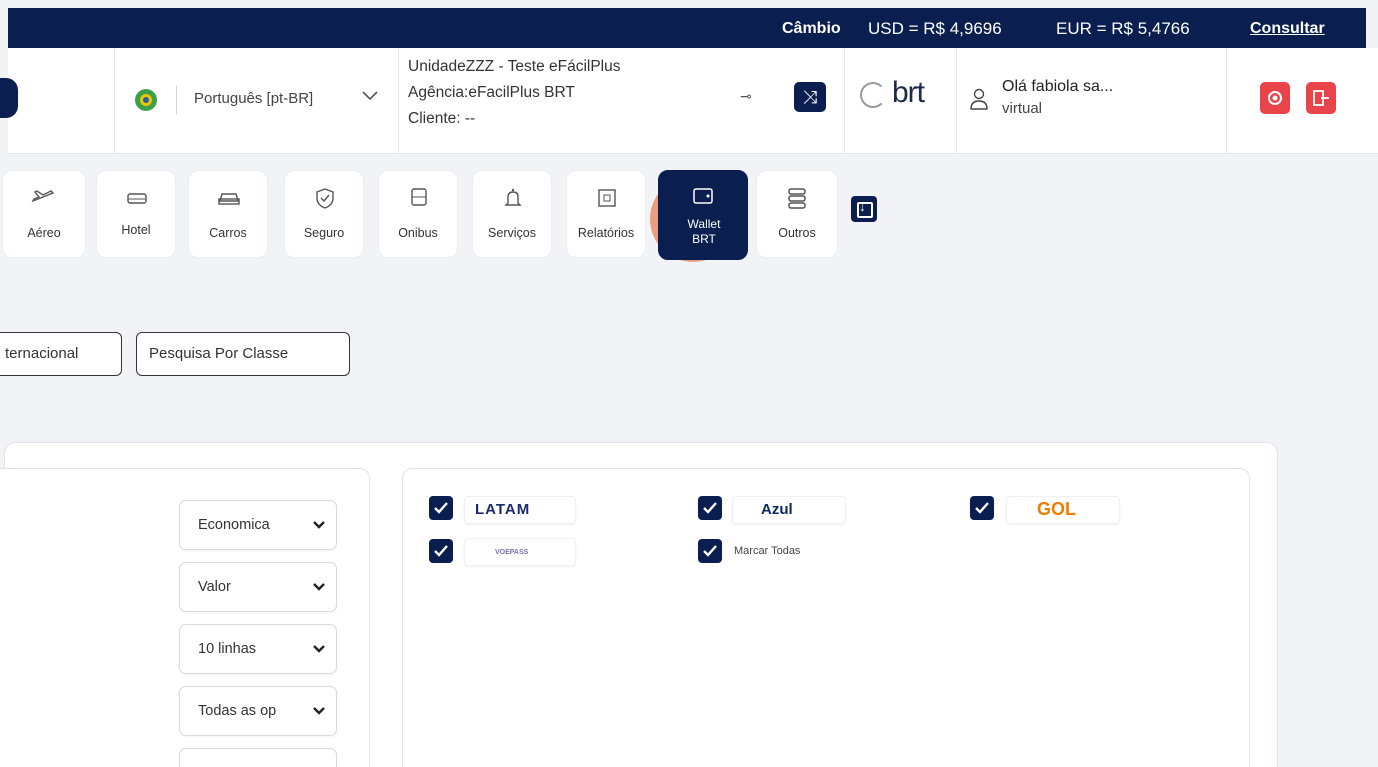  I want to click on latam-logo: LATAM, so click(520, 510).